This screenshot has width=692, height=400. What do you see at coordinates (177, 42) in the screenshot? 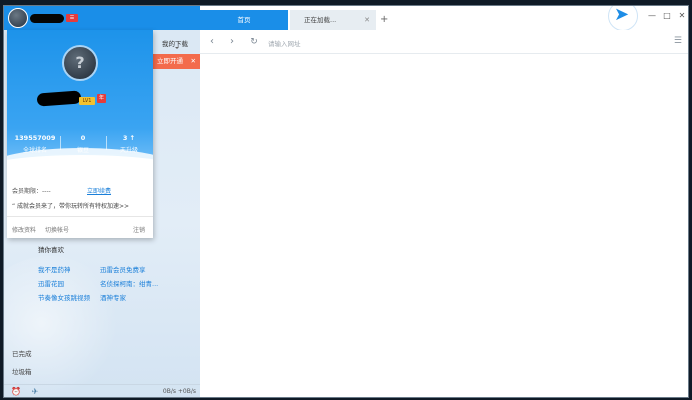
I see `tab-my-downloads: 我的下载` at bounding box center [177, 42].